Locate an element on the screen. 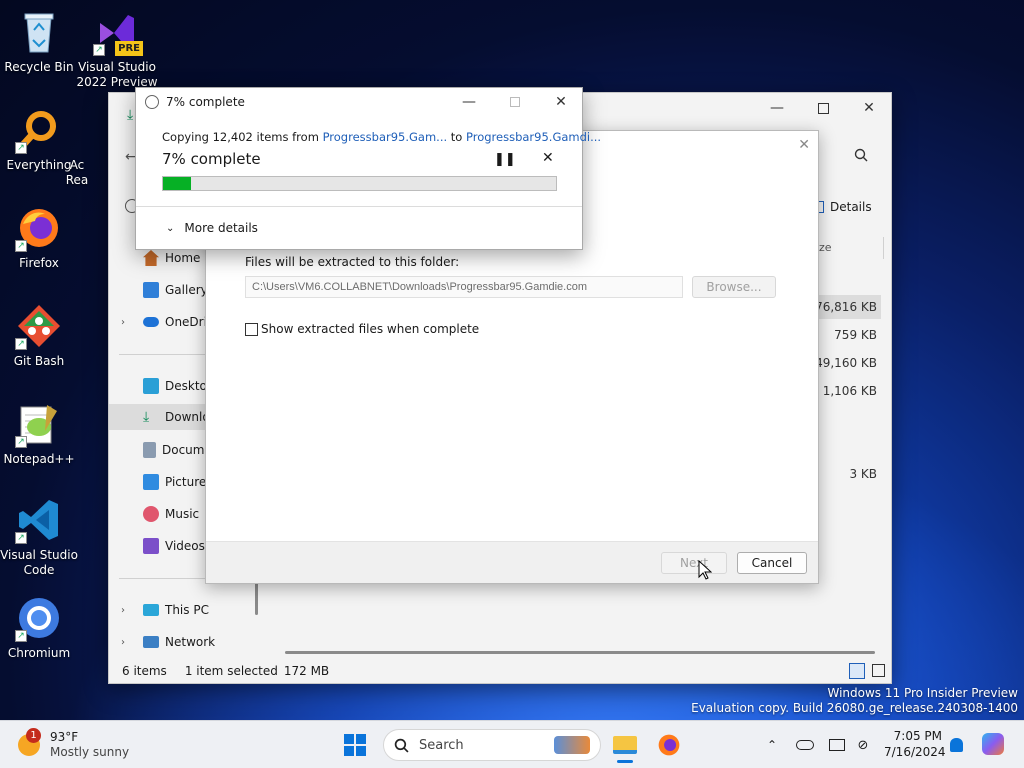 The width and height of the screenshot is (1024, 768). details-button: Details is located at coordinates (842, 207).